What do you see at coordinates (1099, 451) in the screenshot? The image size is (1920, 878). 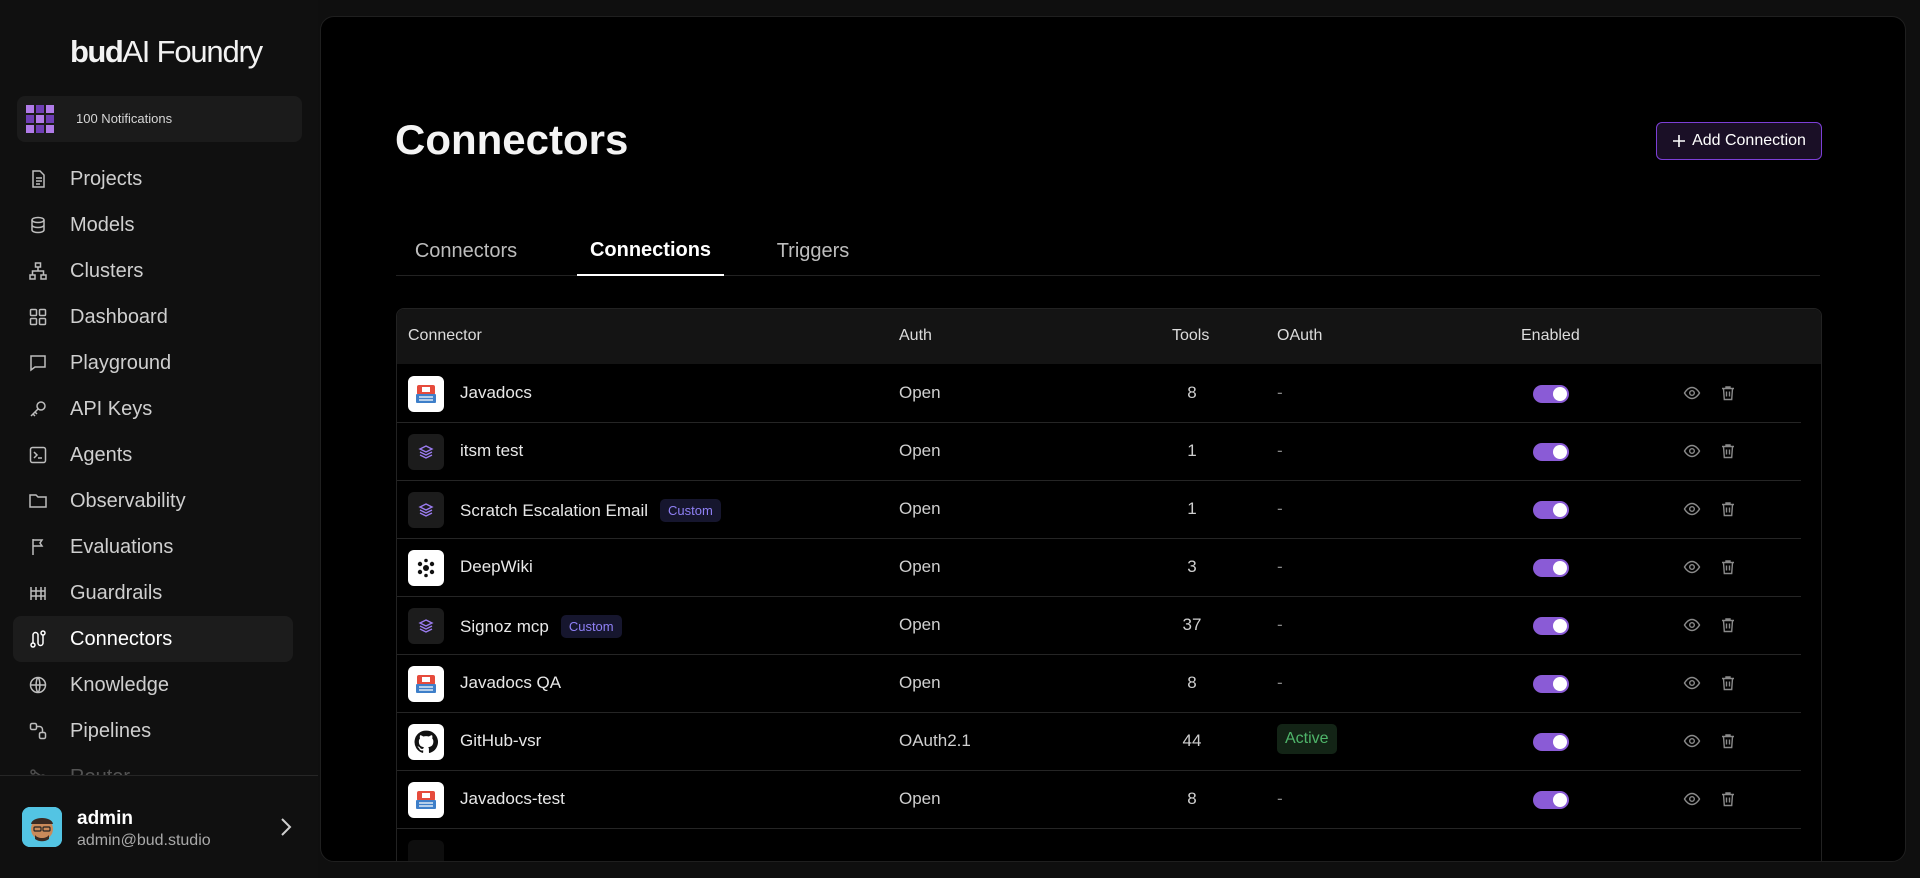 I see `table-row: itsm test Open 1 -` at bounding box center [1099, 451].